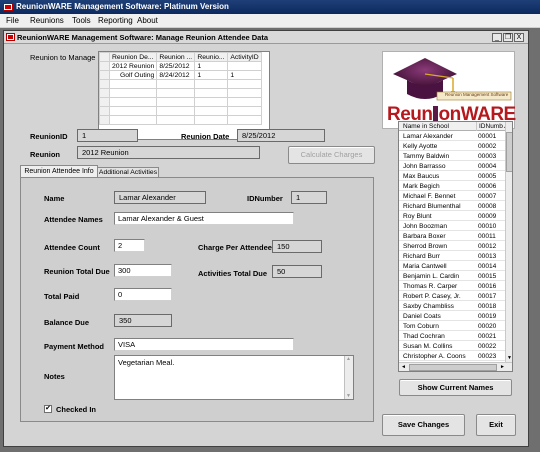 The height and width of the screenshot is (452, 540). I want to click on name-in-school-cell: Richard Burr, so click(422, 256).